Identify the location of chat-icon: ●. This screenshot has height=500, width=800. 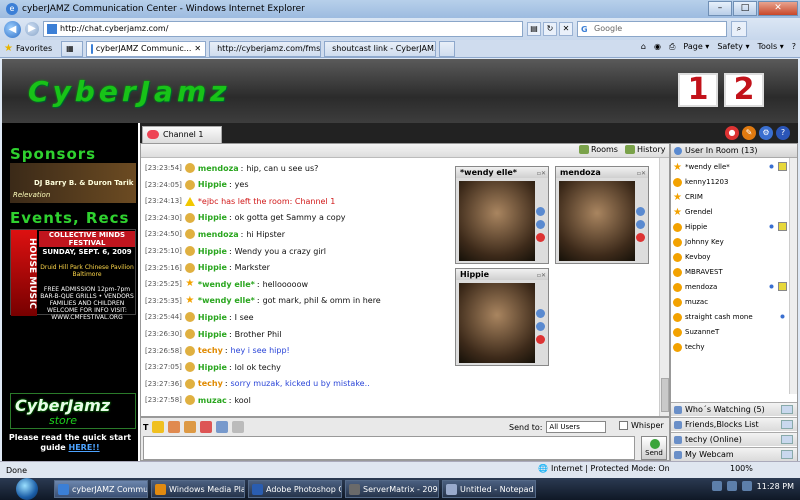
(732, 133).